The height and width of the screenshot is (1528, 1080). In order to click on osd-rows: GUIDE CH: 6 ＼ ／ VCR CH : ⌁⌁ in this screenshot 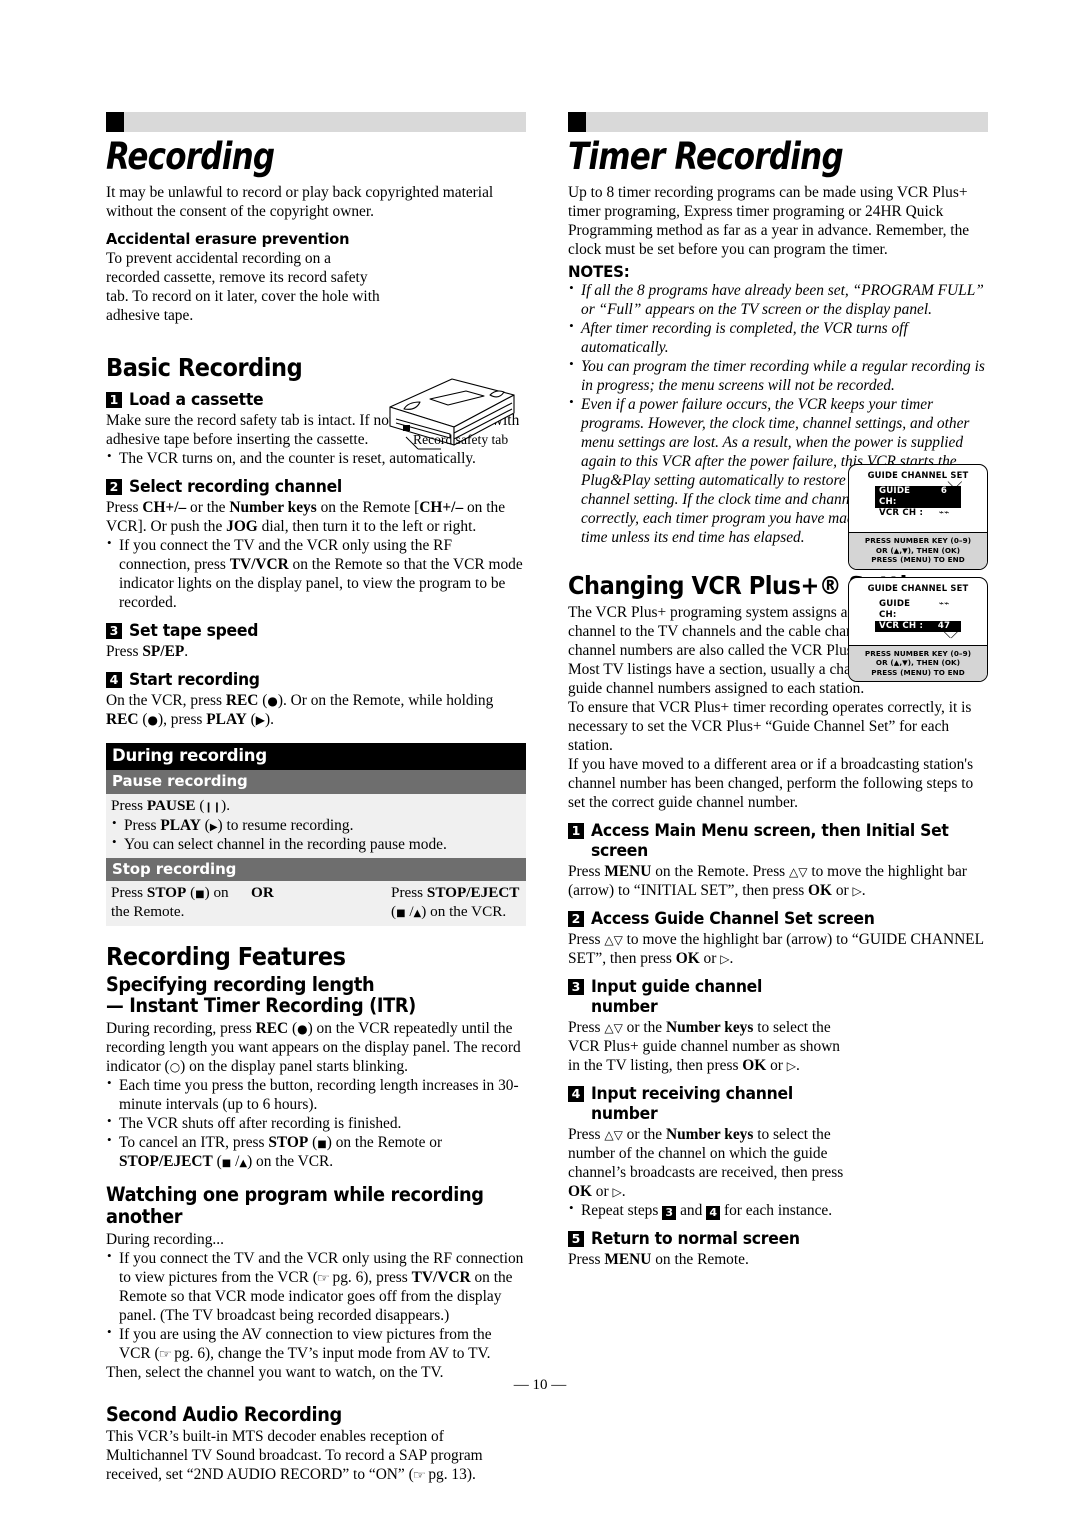, I will do `click(918, 506)`.